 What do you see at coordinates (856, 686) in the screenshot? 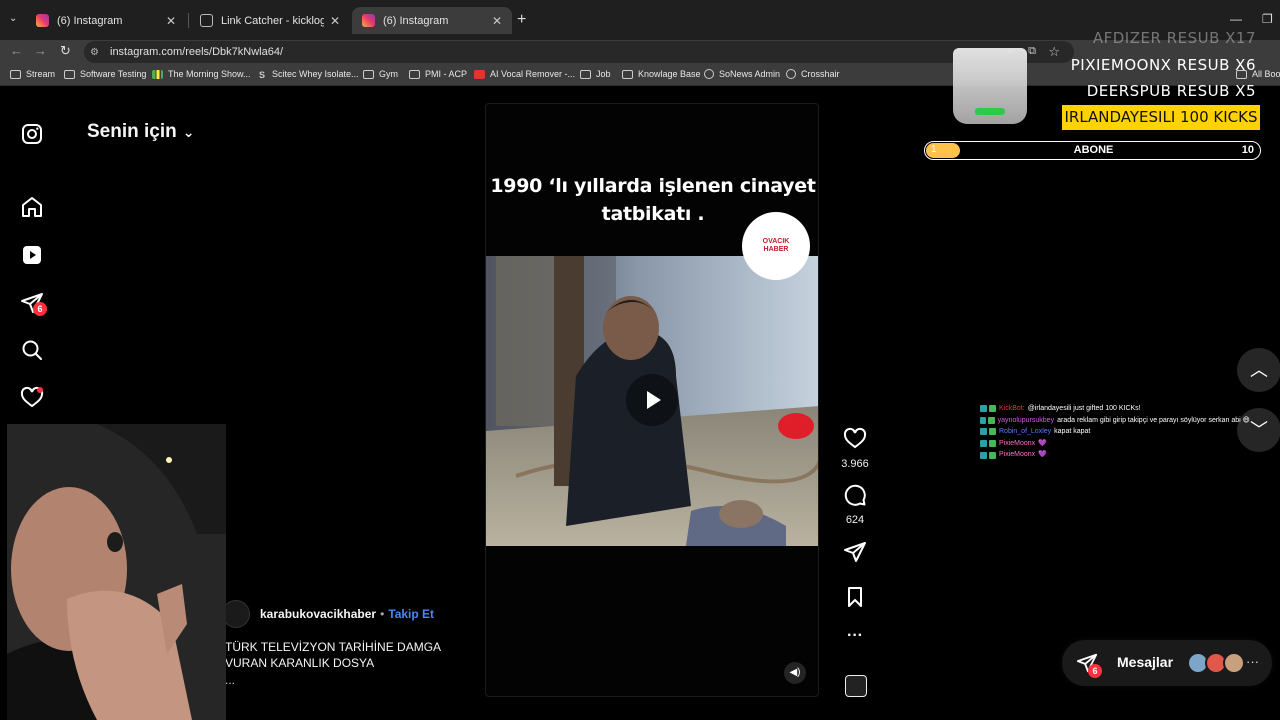
I see `audio-thumbnail` at bounding box center [856, 686].